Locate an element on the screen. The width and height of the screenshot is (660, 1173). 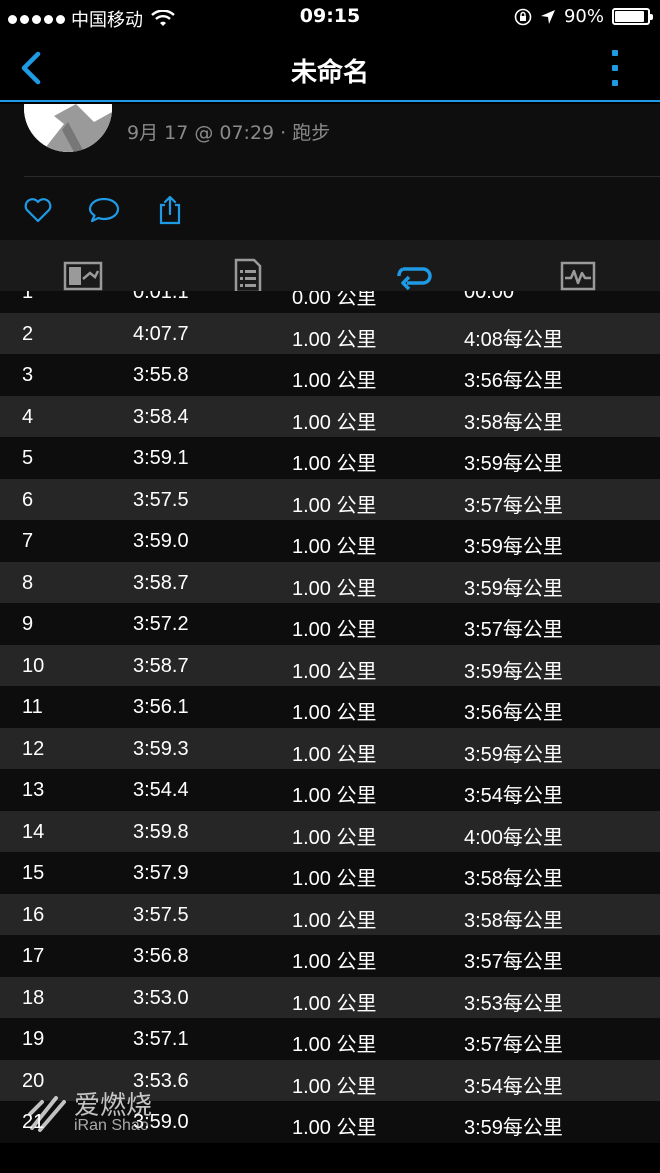
status-right: 90% is located at coordinates (583, 16).